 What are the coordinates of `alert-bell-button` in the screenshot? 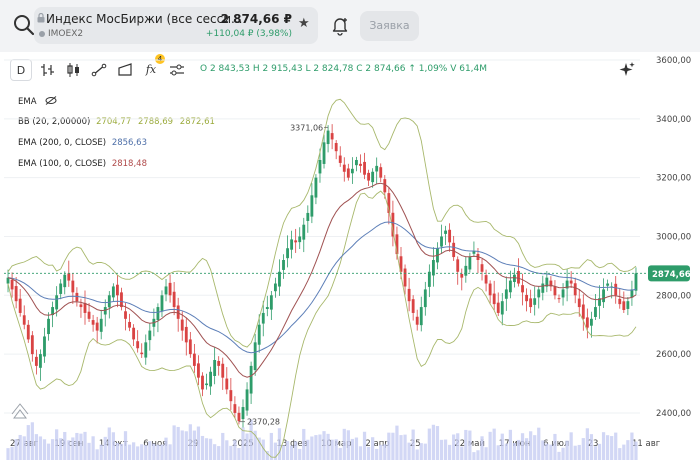 It's located at (340, 27).